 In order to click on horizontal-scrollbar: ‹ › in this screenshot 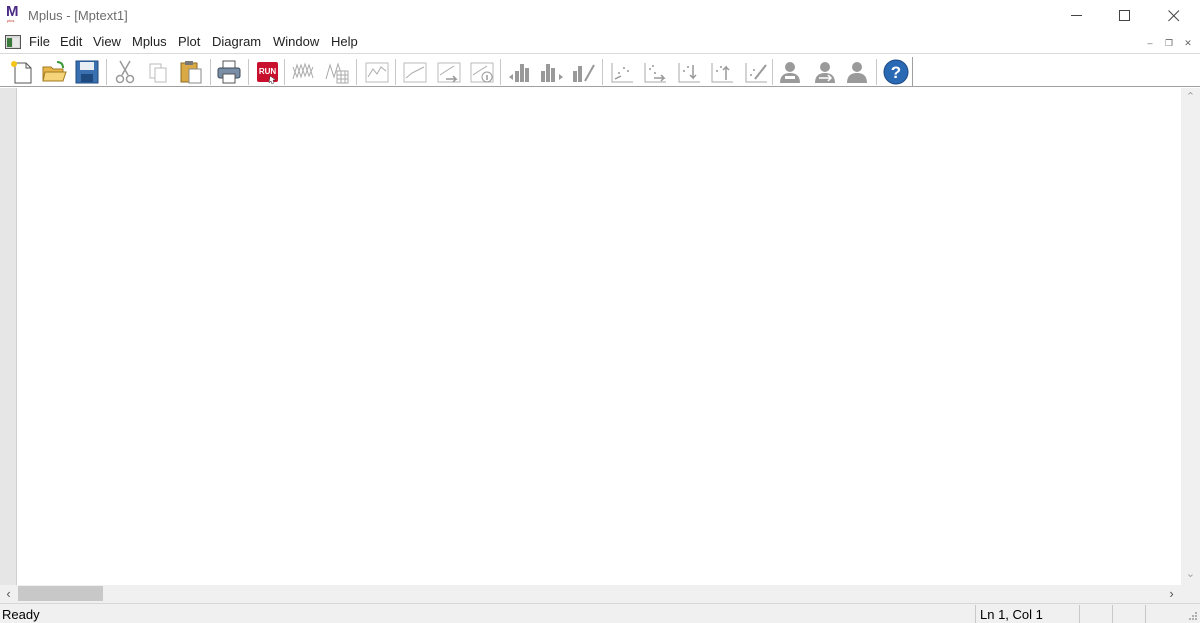, I will do `click(600, 594)`.